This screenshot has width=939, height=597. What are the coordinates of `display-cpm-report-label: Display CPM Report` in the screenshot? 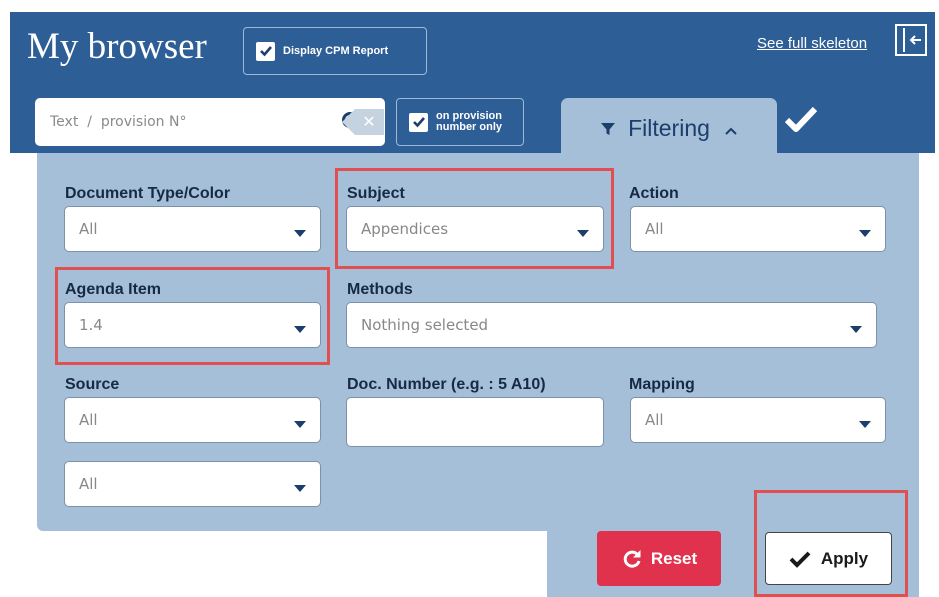 It's located at (336, 51).